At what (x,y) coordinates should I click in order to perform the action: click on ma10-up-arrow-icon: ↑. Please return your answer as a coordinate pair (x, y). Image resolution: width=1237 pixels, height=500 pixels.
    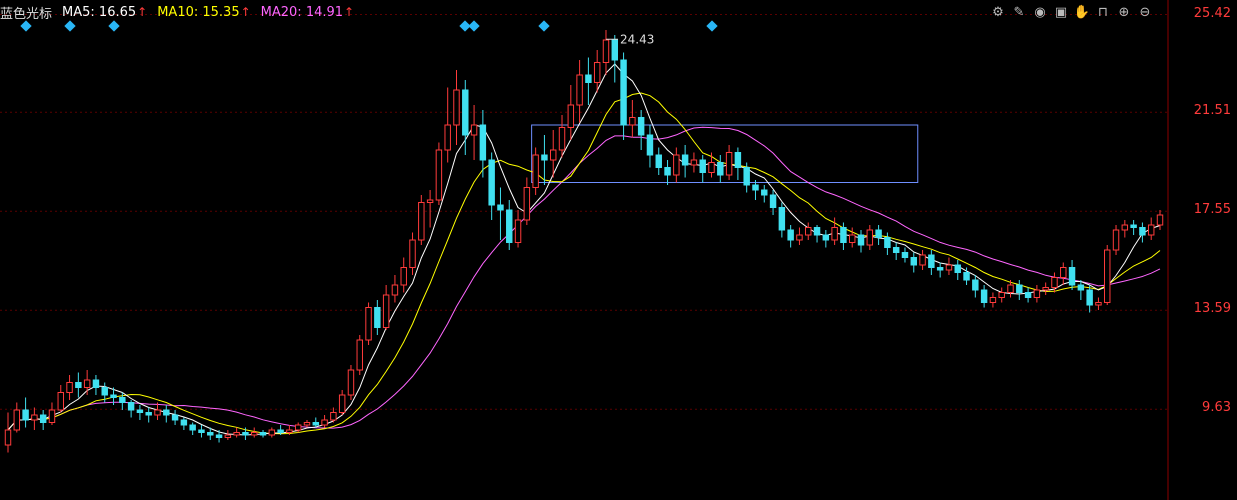
    Looking at the image, I should click on (245, 12).